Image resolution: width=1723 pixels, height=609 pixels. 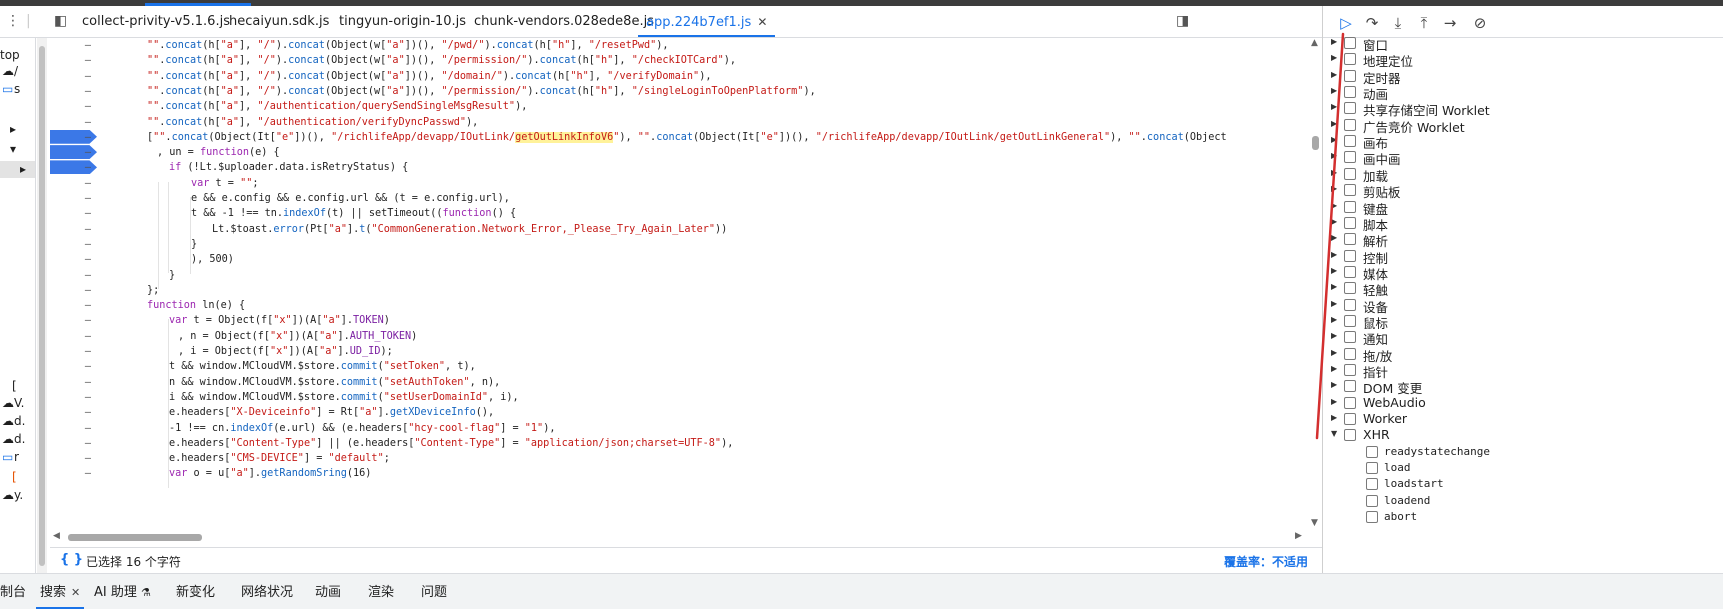 What do you see at coordinates (1450, 23) in the screenshot?
I see `step-icon: →` at bounding box center [1450, 23].